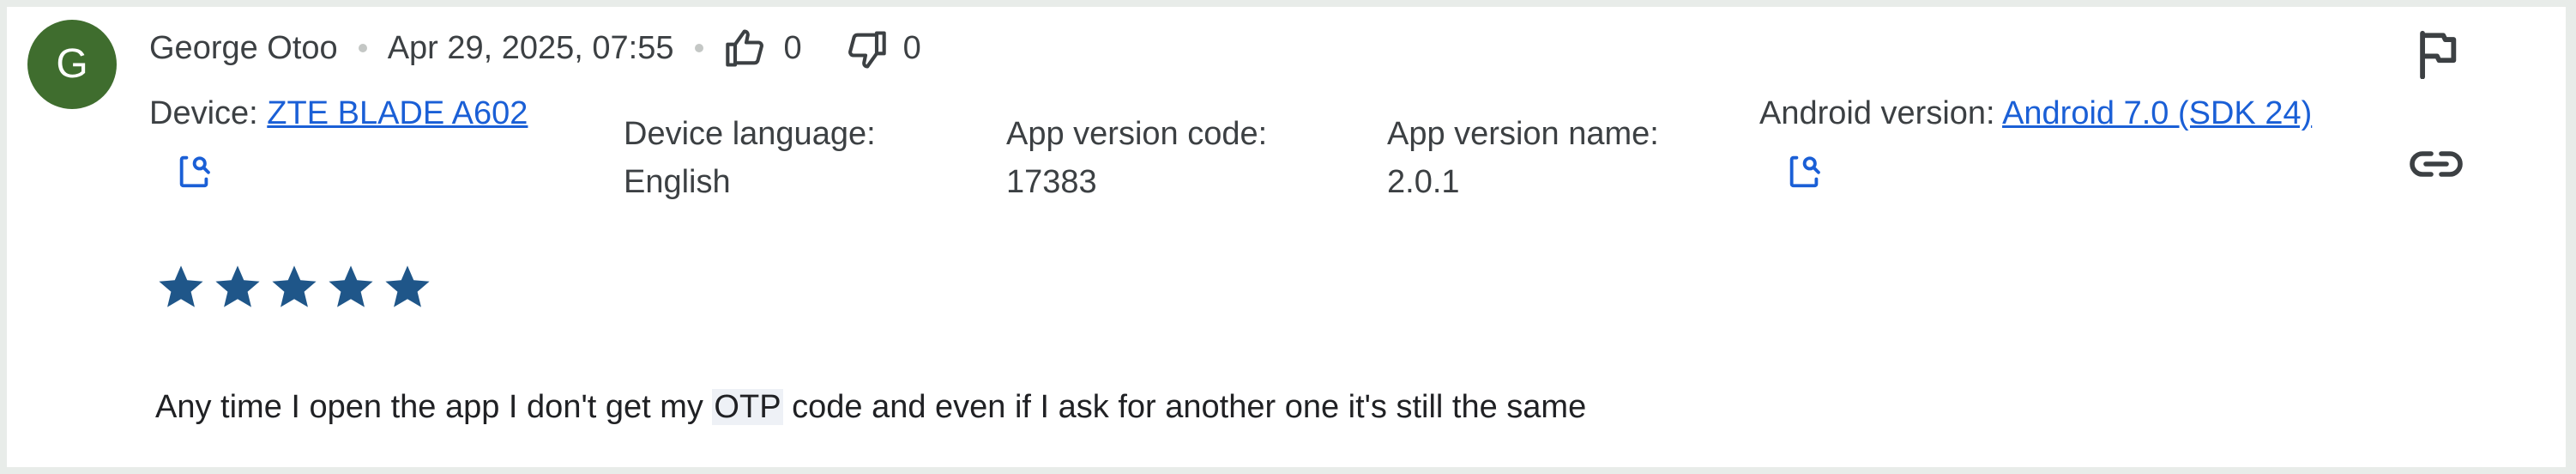 This screenshot has width=2576, height=474. What do you see at coordinates (1137, 134) in the screenshot?
I see `app-version-code-label: App version code:` at bounding box center [1137, 134].